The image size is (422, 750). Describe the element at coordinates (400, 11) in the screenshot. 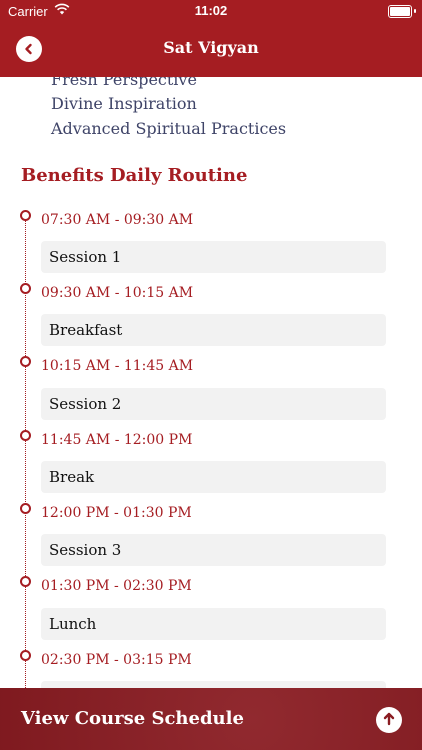

I see `battery-icon` at that location.